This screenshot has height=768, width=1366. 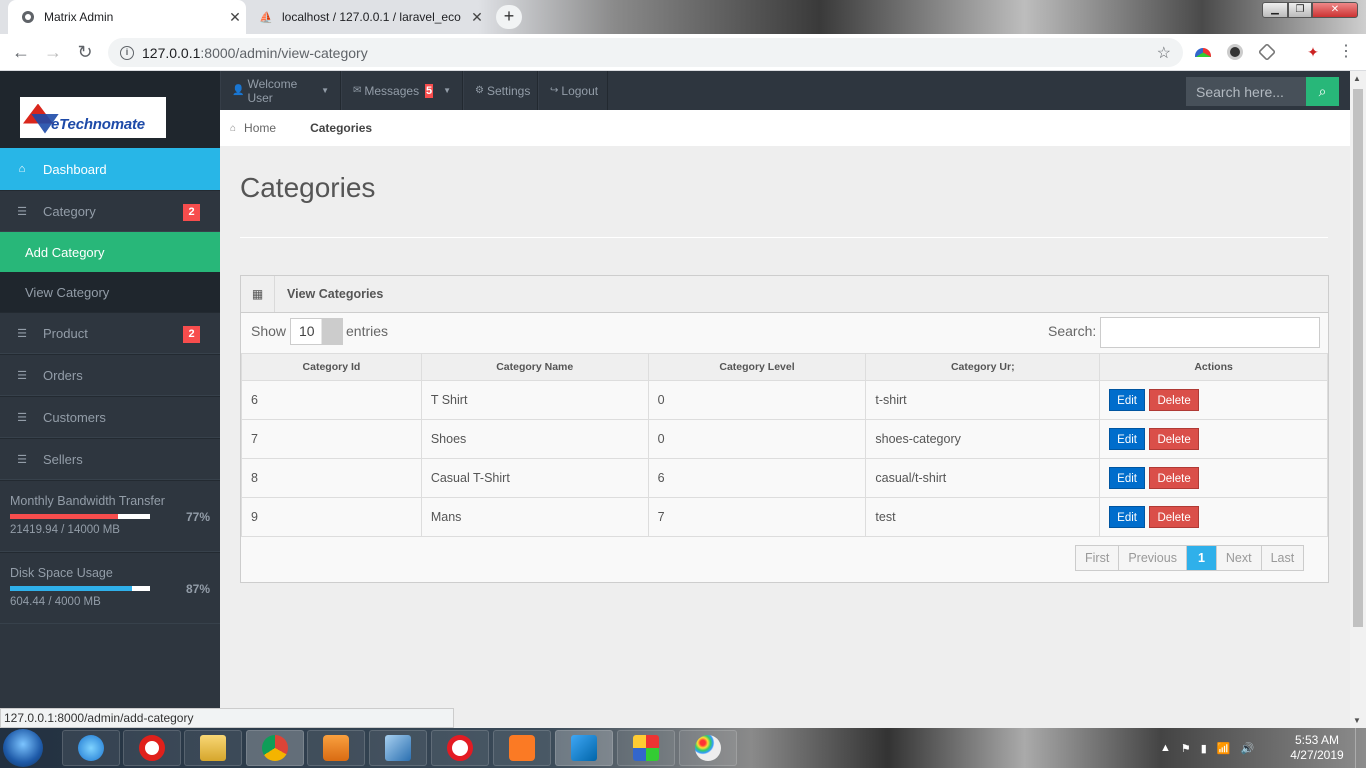 I want to click on sidebar-item-orders: ☰ Orders, so click(x=110, y=375).